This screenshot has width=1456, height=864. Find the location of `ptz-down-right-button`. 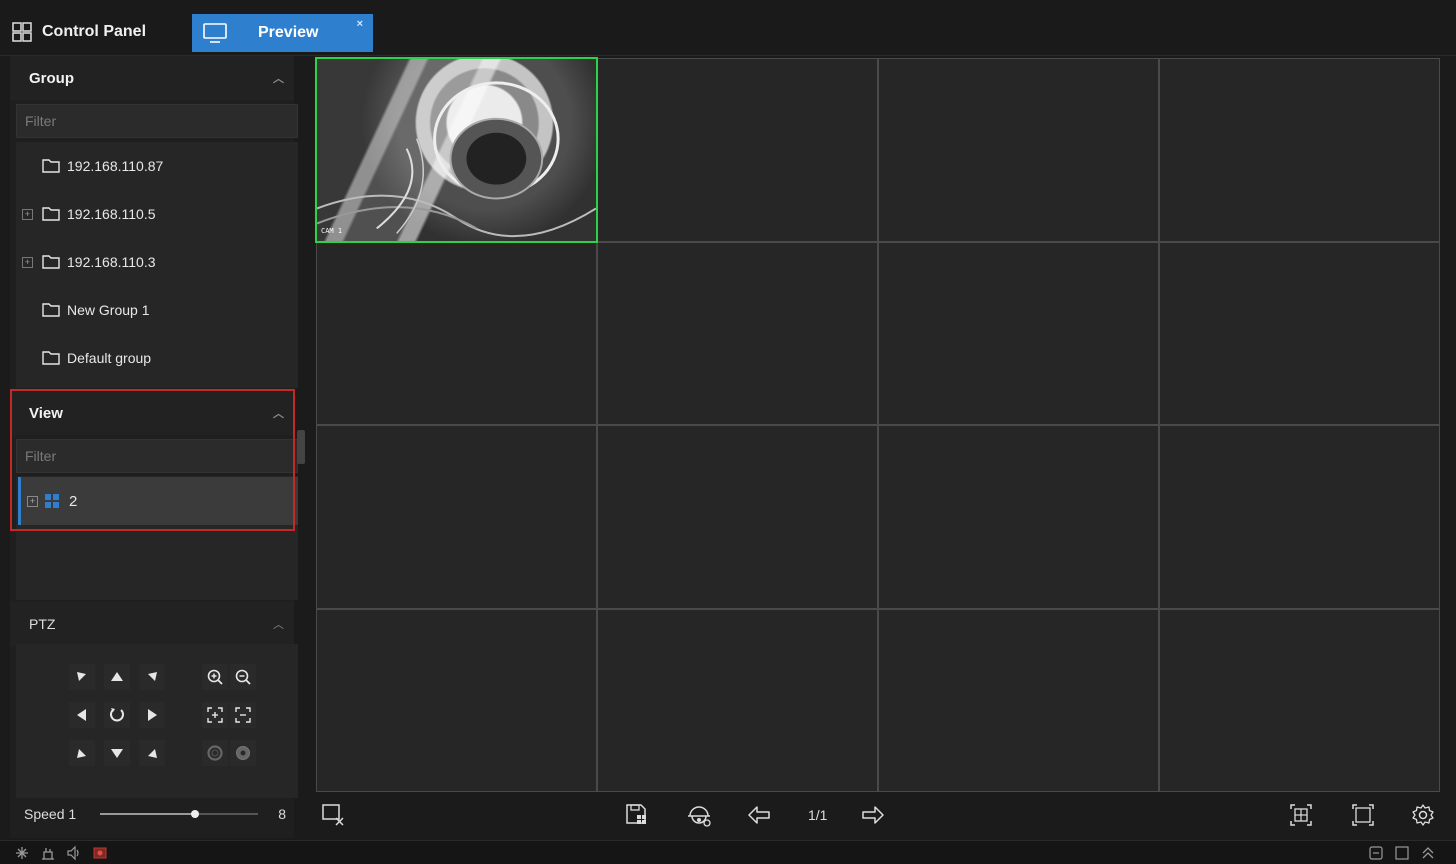

ptz-down-right-button is located at coordinates (152, 753).